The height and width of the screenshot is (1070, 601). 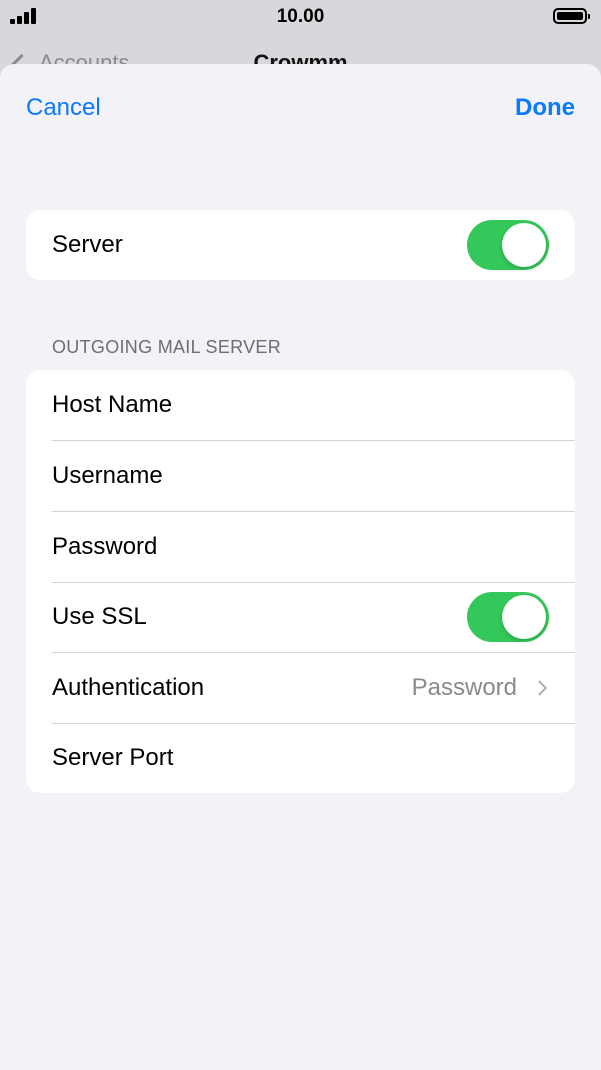 What do you see at coordinates (128, 687) in the screenshot?
I see `authentication-label: Authentication` at bounding box center [128, 687].